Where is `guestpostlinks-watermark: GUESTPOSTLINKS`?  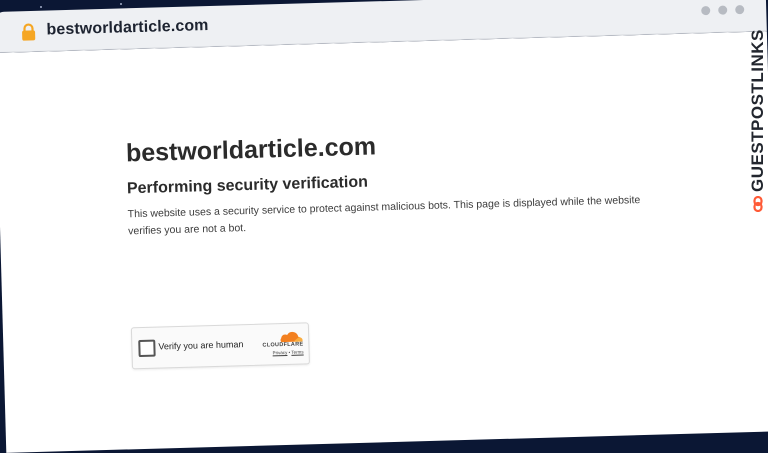
guestpostlinks-watermark: GUESTPOSTLINKS is located at coordinates (758, 120).